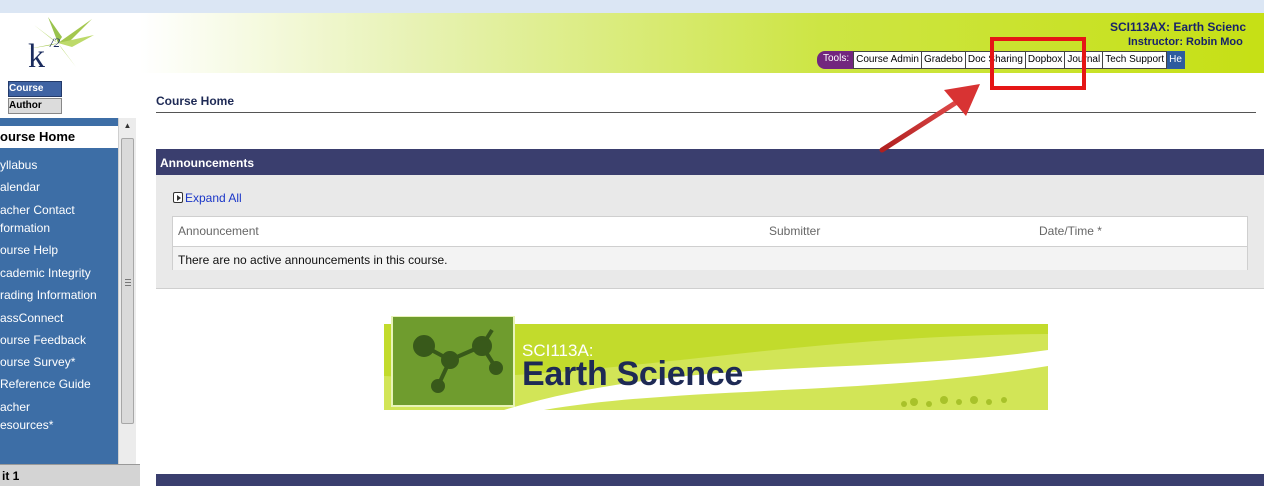  I want to click on nav-academic-integrity: cademic Integrity, so click(59, 273).